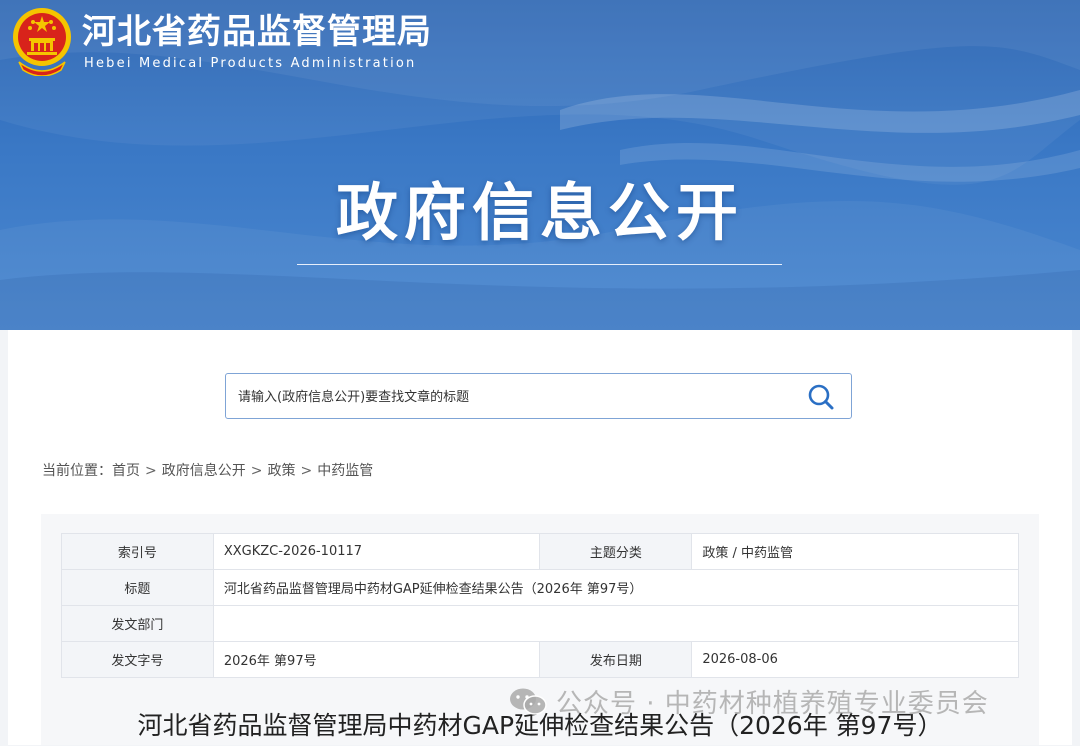 Image resolution: width=1080 pixels, height=746 pixels. What do you see at coordinates (281, 471) in the screenshot?
I see `breadcrumb-policy: 政策` at bounding box center [281, 471].